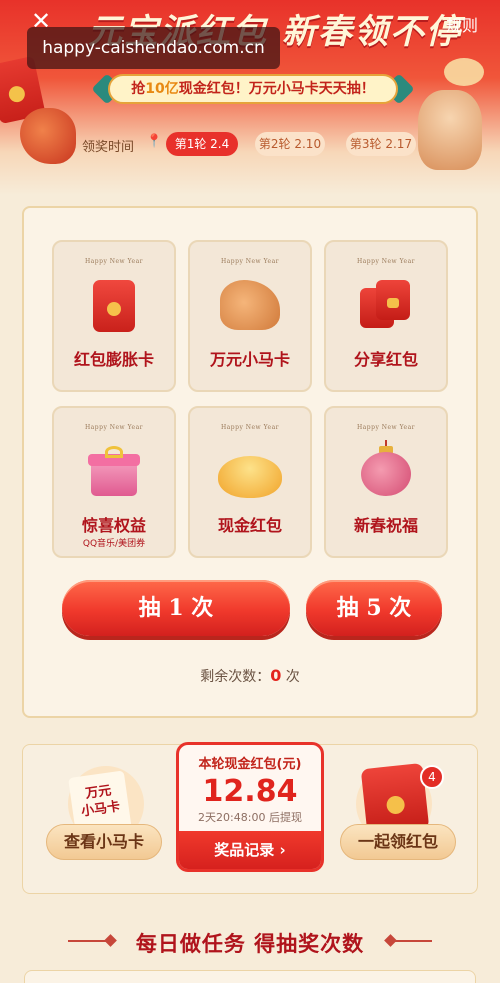 The width and height of the screenshot is (500, 983). I want to click on horse-icon, so click(250, 305).